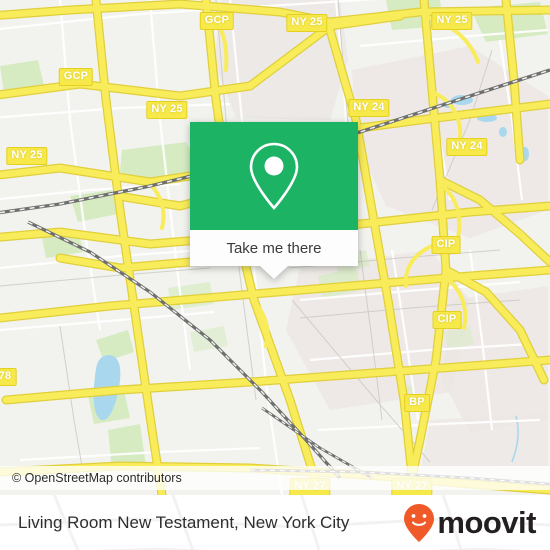 This screenshot has width=550, height=550. What do you see at coordinates (417, 403) in the screenshot?
I see `road-shield: BP` at bounding box center [417, 403].